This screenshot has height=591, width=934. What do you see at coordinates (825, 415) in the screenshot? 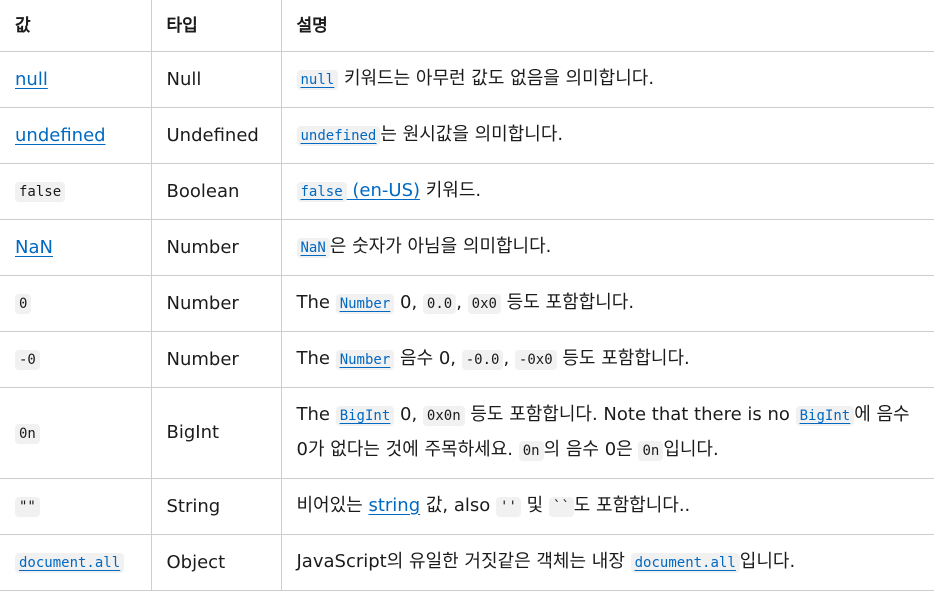
I see `bigint-code-link-2: BigInt` at bounding box center [825, 415].